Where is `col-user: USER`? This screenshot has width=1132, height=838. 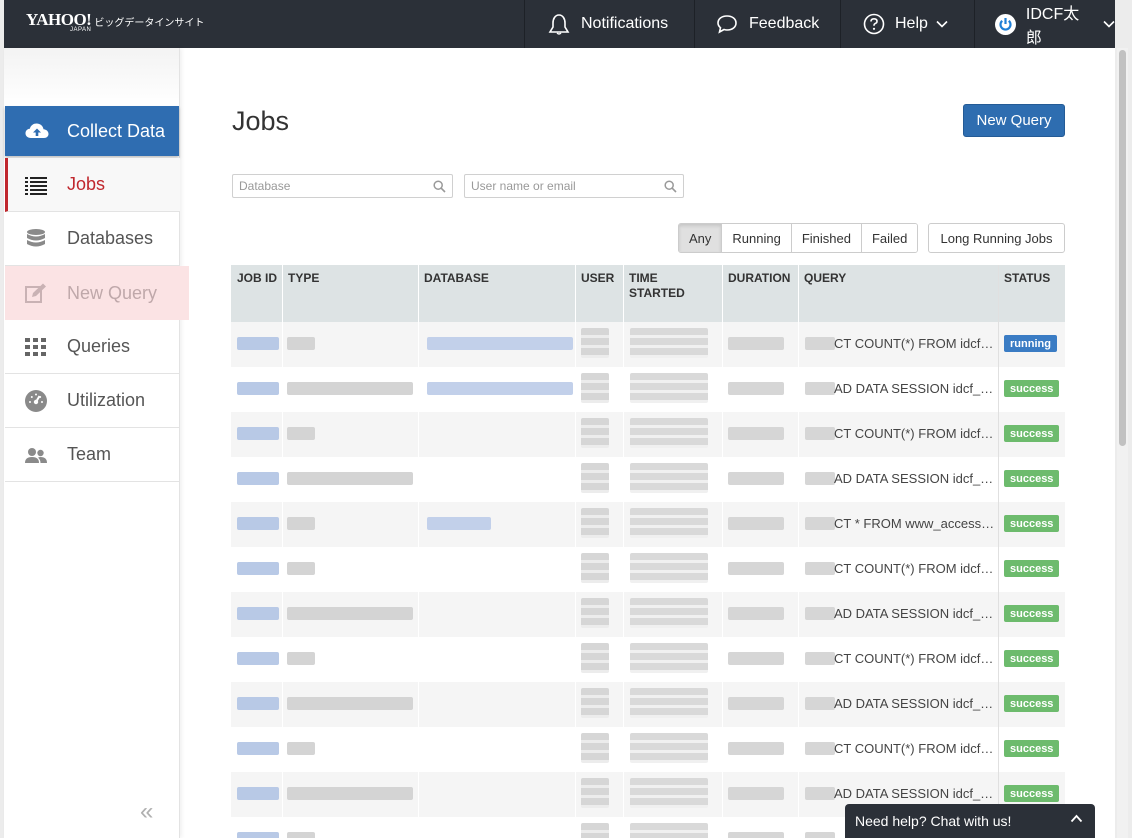 col-user: USER is located at coordinates (597, 278).